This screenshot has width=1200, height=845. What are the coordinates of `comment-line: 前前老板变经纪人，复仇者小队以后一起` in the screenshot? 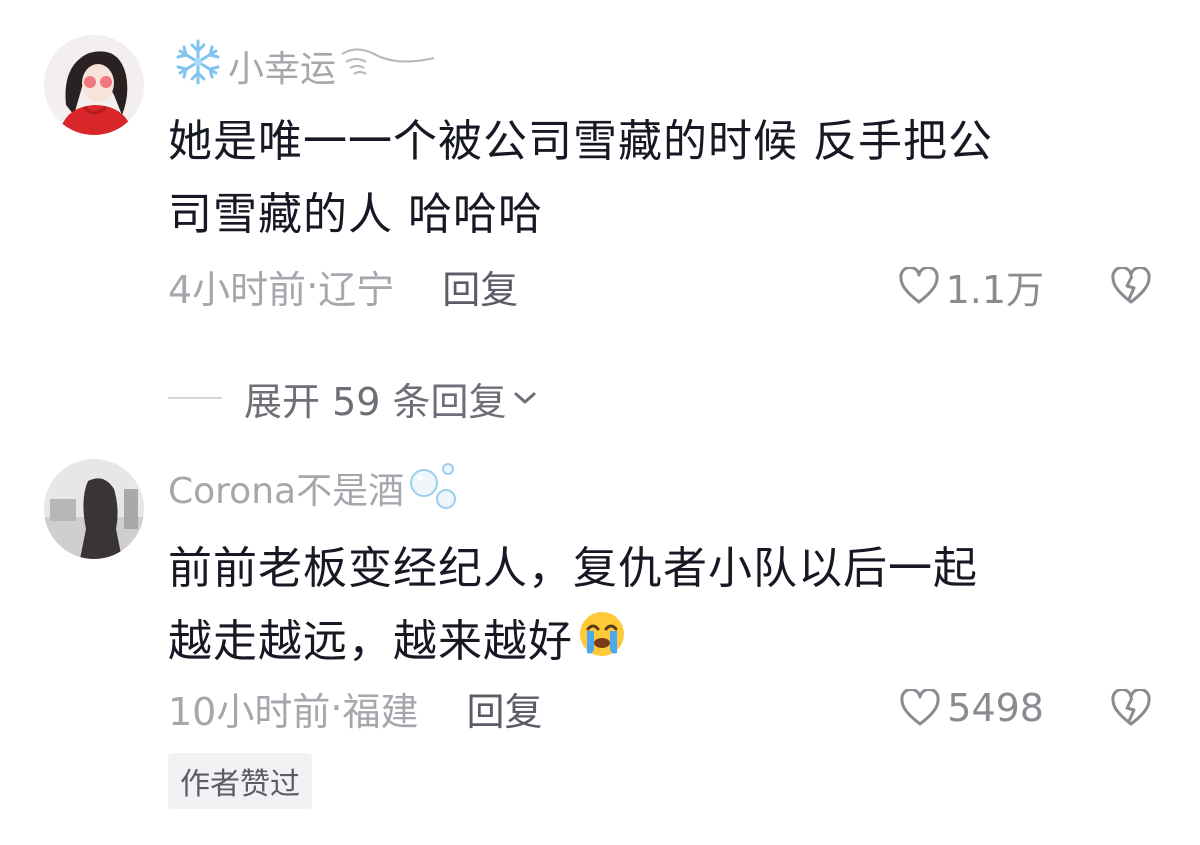 It's located at (573, 568).